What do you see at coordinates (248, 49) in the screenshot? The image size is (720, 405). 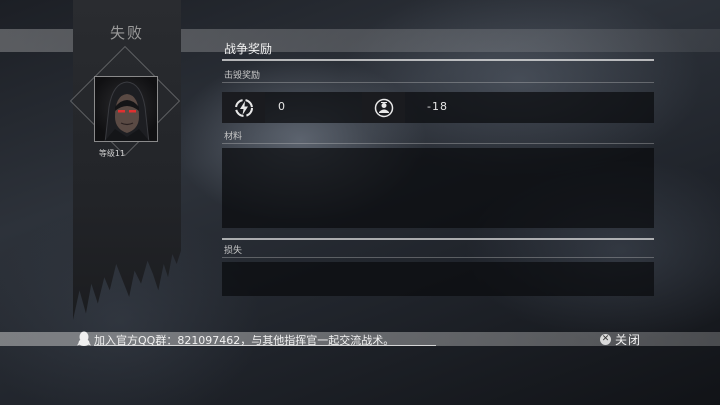 I see `panel-title: 战争奖励` at bounding box center [248, 49].